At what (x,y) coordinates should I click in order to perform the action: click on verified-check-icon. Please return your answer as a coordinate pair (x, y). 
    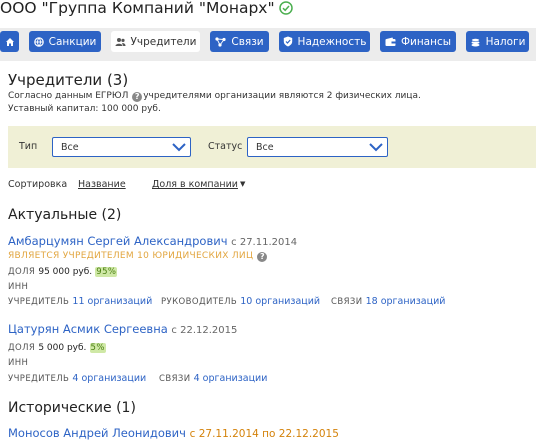
    Looking at the image, I should click on (285, 10).